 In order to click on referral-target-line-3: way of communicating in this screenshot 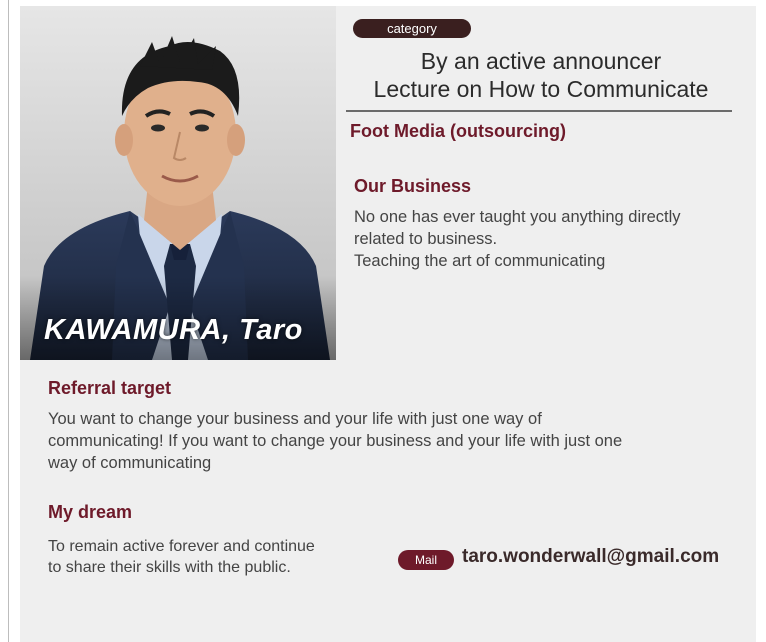, I will do `click(130, 463)`.